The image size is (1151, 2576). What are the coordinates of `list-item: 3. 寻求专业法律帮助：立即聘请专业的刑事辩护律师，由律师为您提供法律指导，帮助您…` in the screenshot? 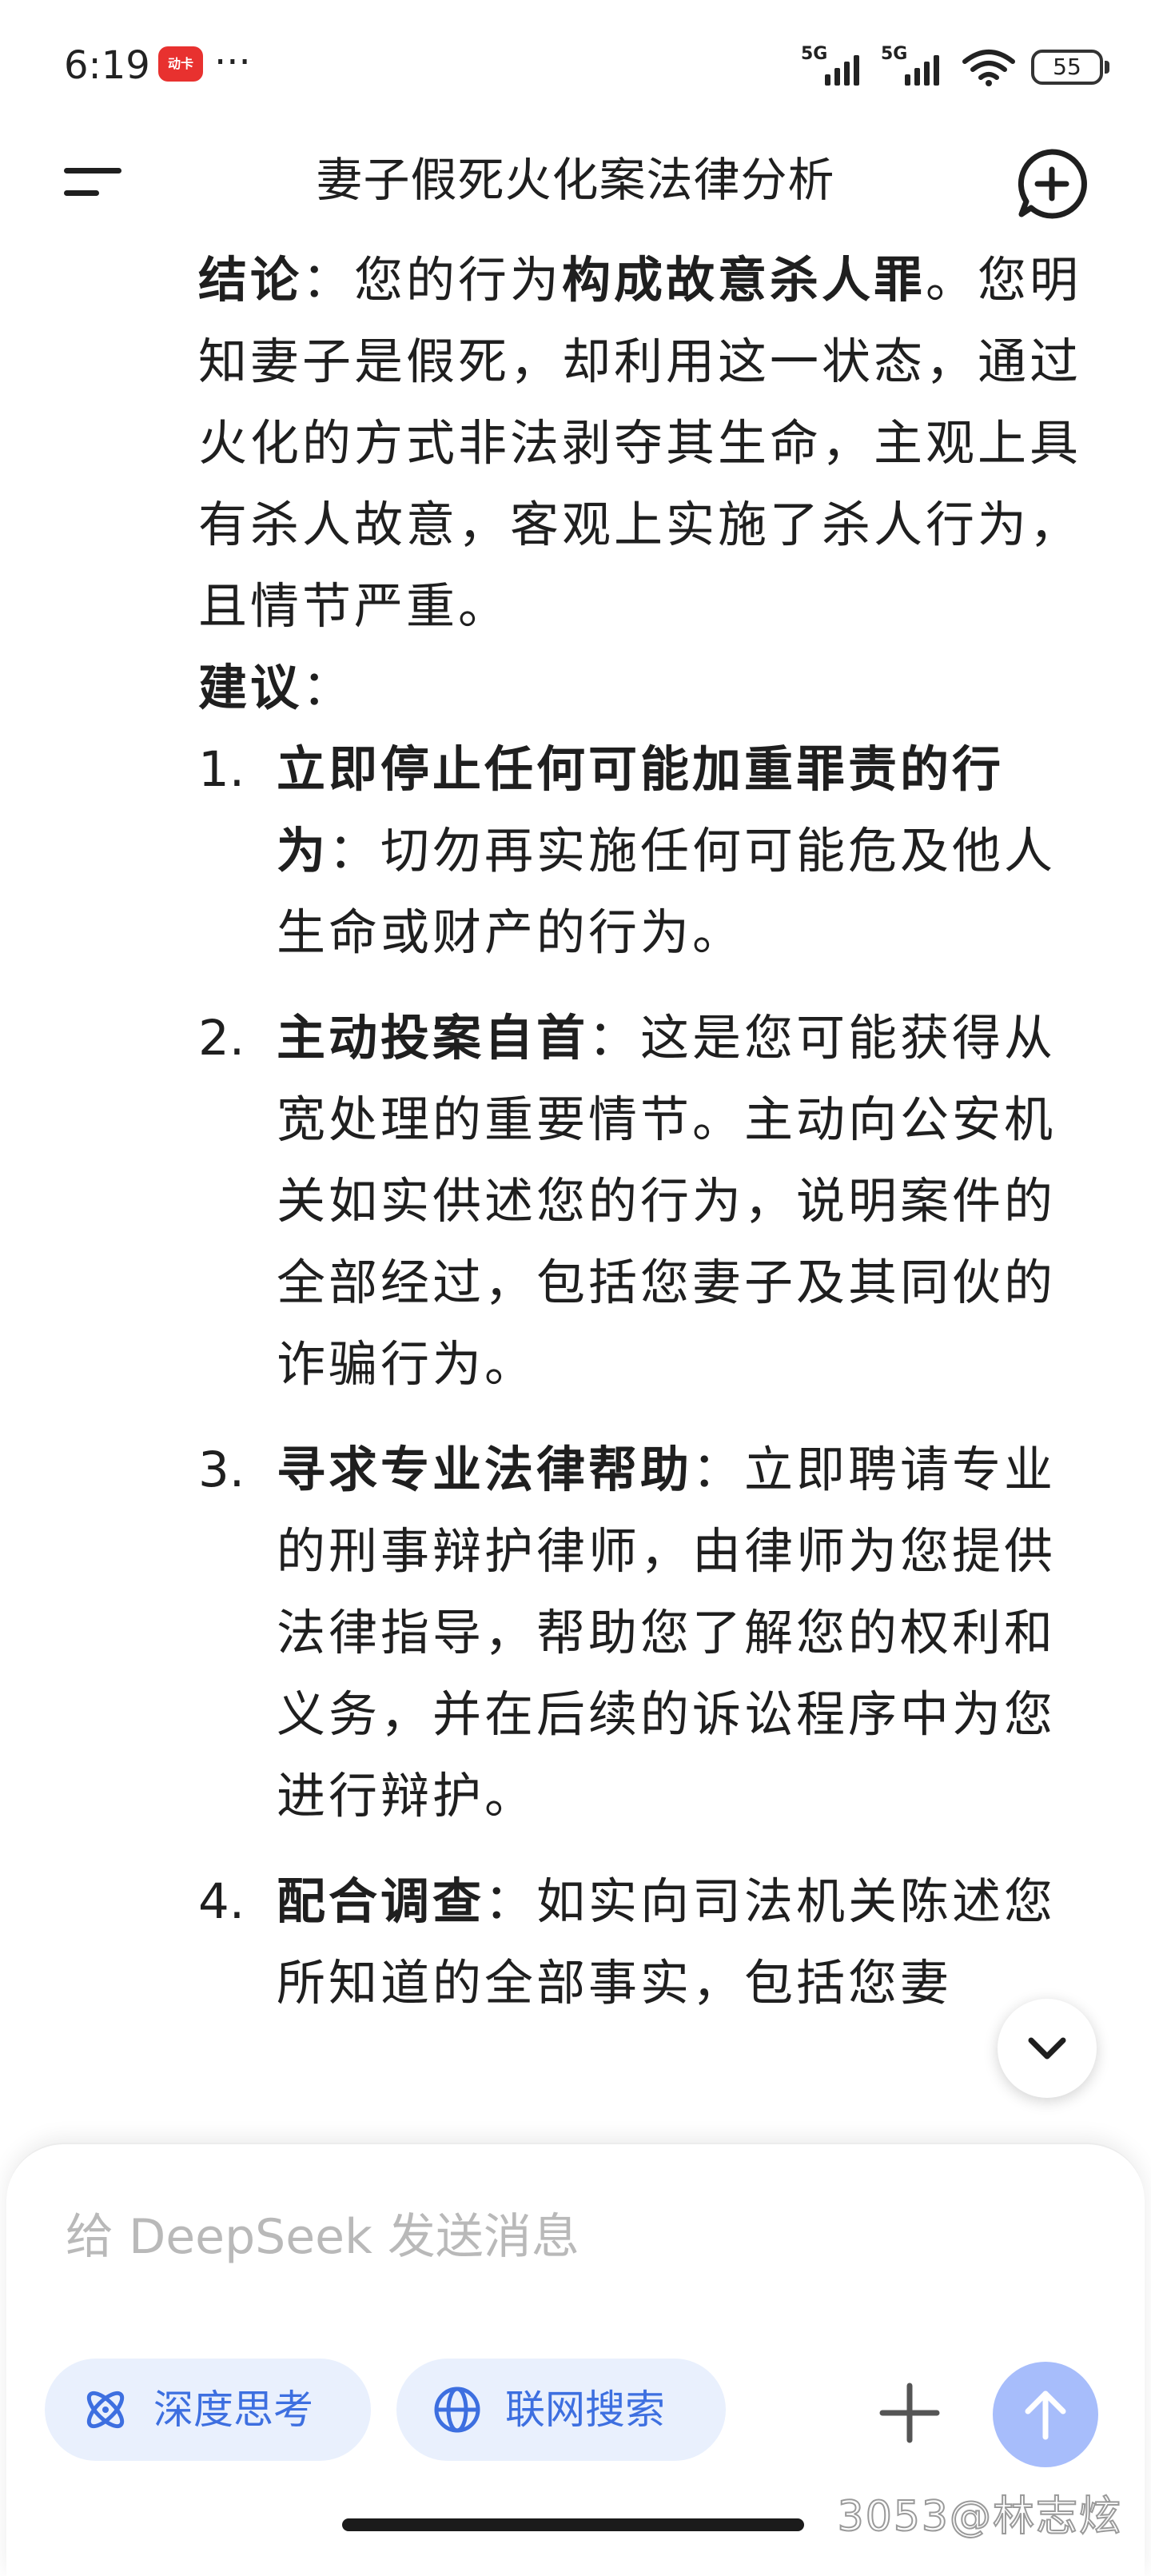 It's located at (645, 1633).